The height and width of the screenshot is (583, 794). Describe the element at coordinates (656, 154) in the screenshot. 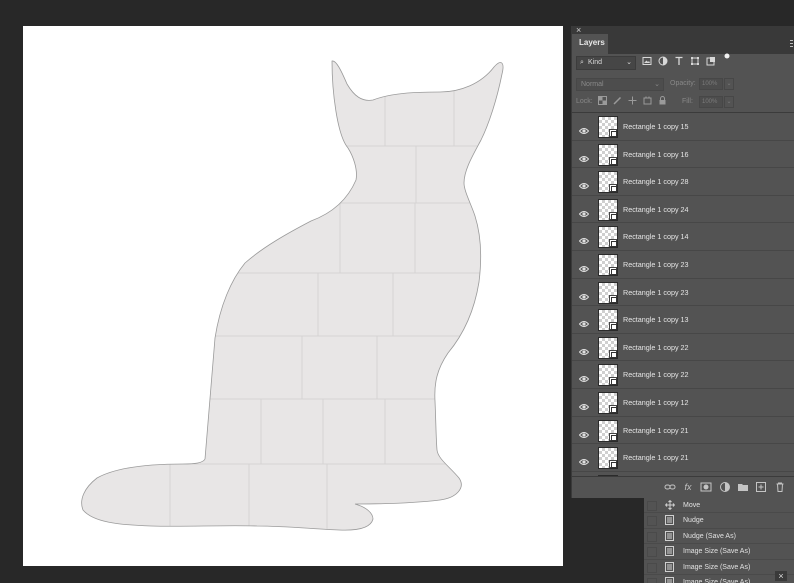

I see `layer-name: Rectangle 1 copy 16` at that location.